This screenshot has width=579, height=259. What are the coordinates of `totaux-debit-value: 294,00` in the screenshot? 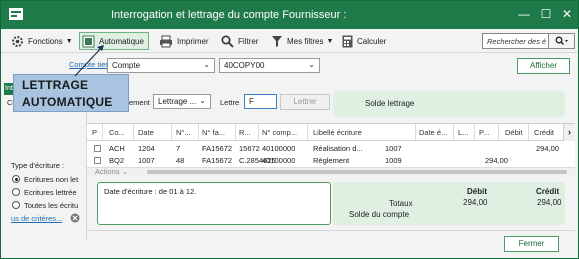 It's located at (475, 202).